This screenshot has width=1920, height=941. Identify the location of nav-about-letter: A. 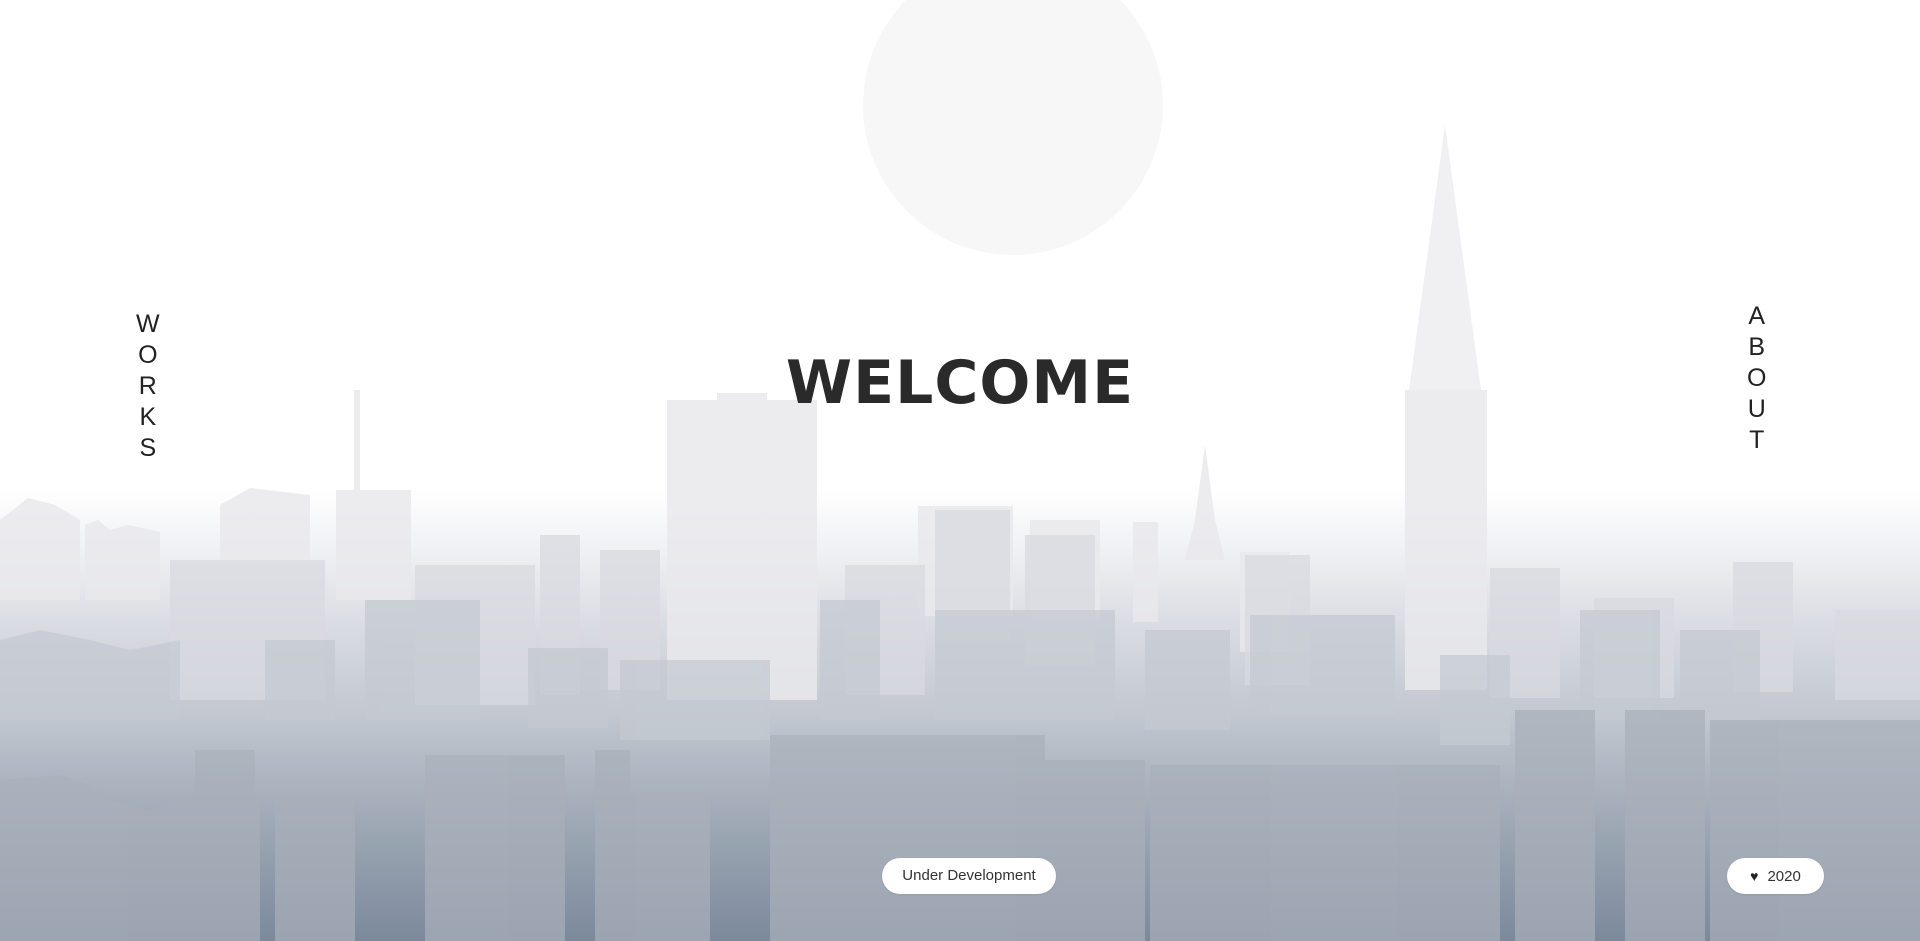
(1757, 316).